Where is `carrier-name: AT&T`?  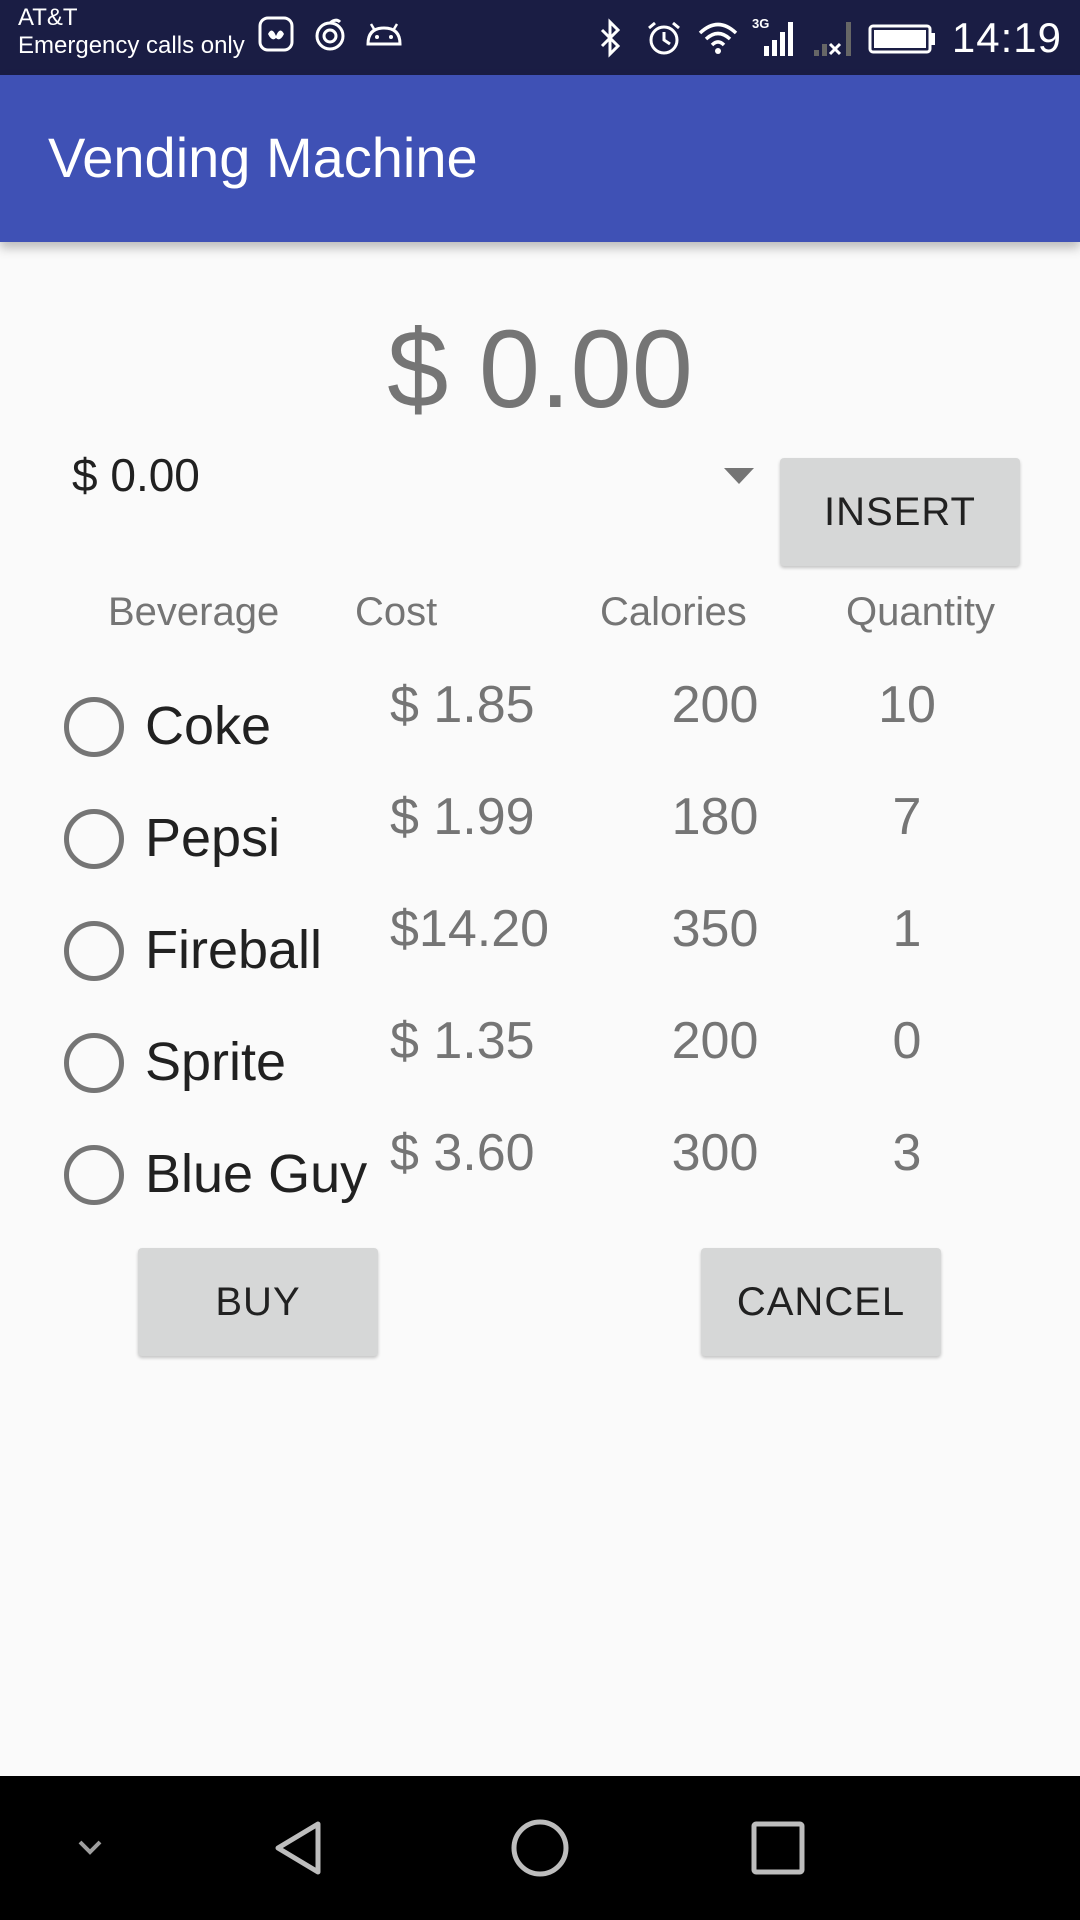 carrier-name: AT&T is located at coordinates (48, 17).